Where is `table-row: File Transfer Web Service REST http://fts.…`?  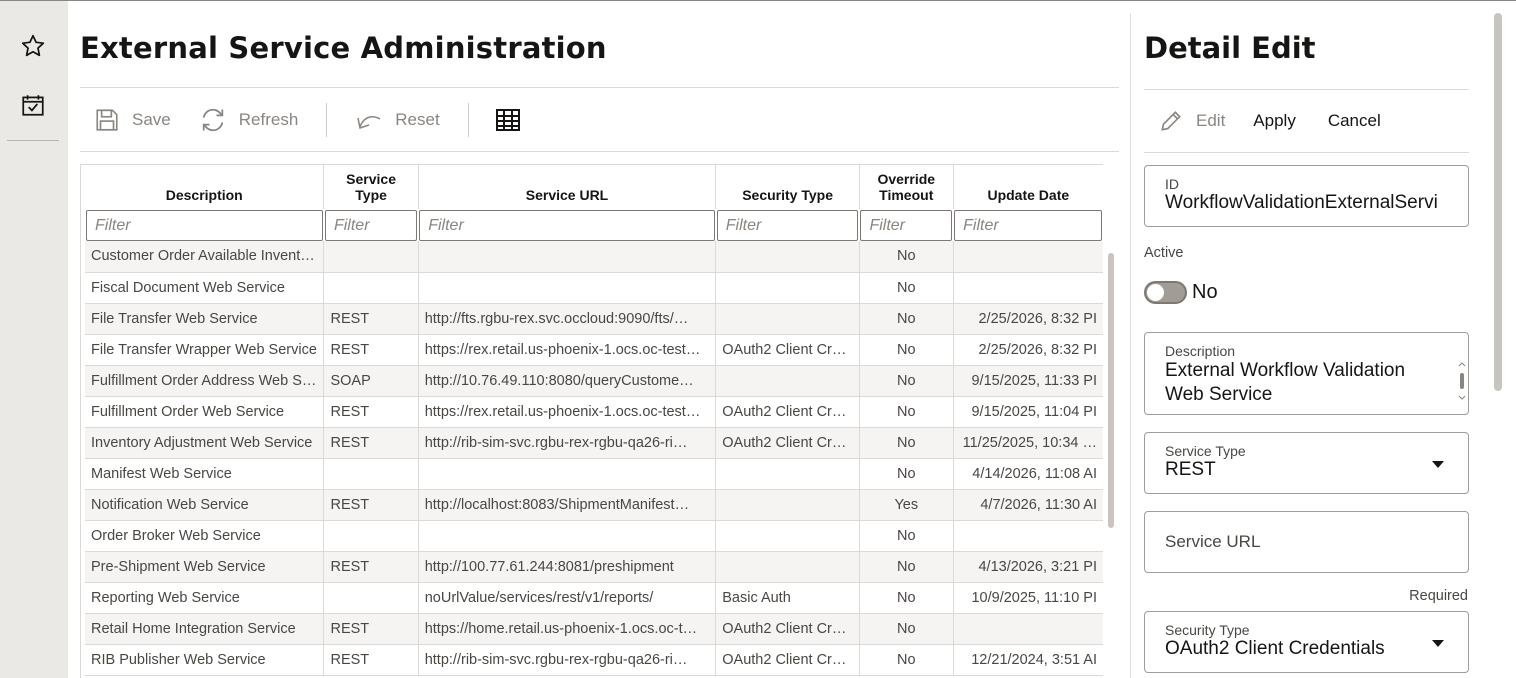 table-row: File Transfer Web Service REST http://fts.… is located at coordinates (594, 319).